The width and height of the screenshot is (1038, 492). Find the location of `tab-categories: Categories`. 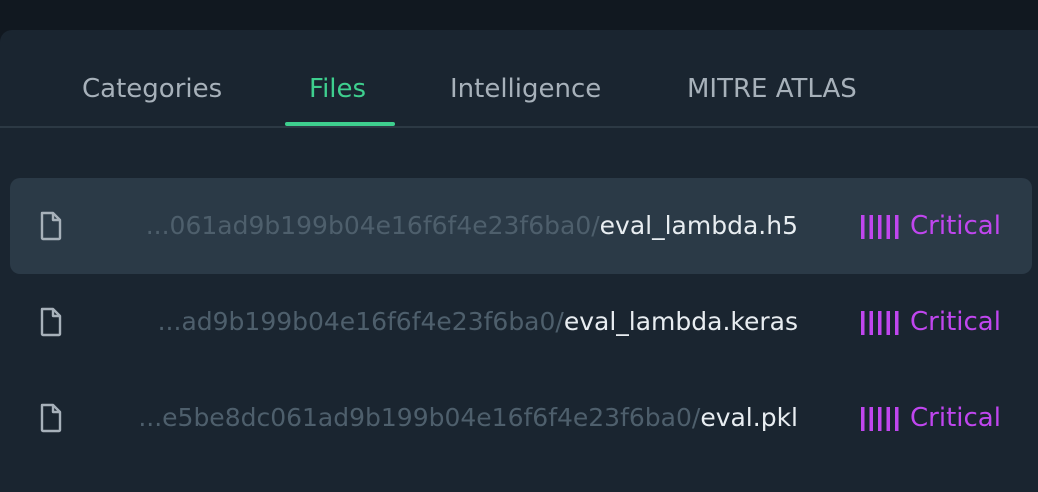

tab-categories: Categories is located at coordinates (152, 79).